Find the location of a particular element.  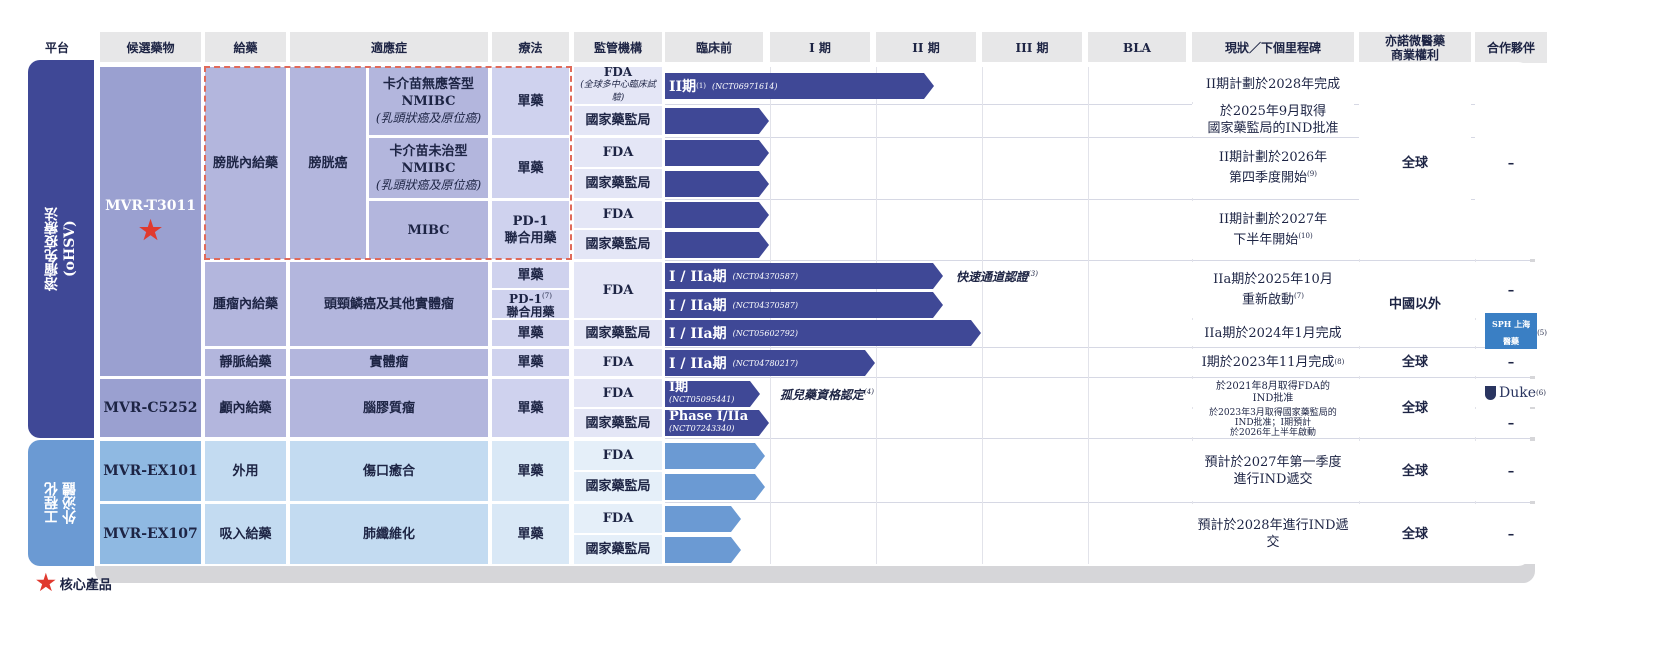

candidate-ex107: MVR-EX107 is located at coordinates (150, 534).